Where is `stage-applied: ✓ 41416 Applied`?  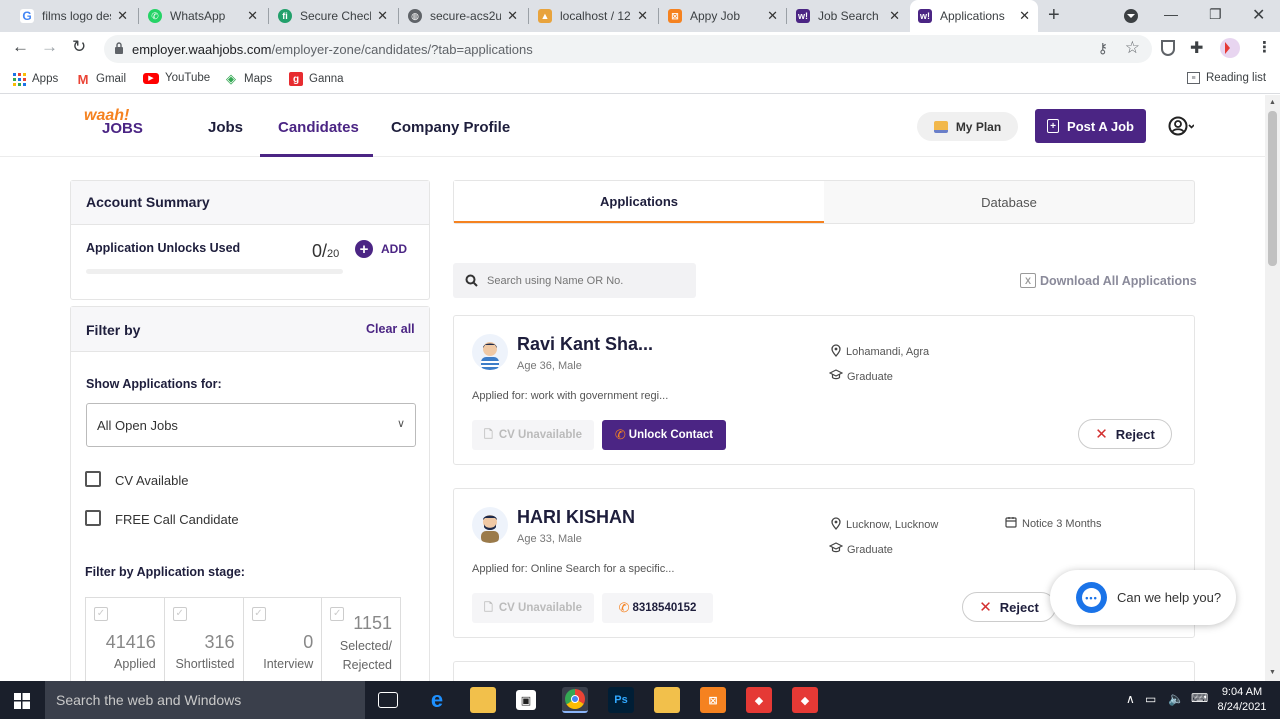
stage-applied: ✓ 41416 Applied is located at coordinates (125, 639).